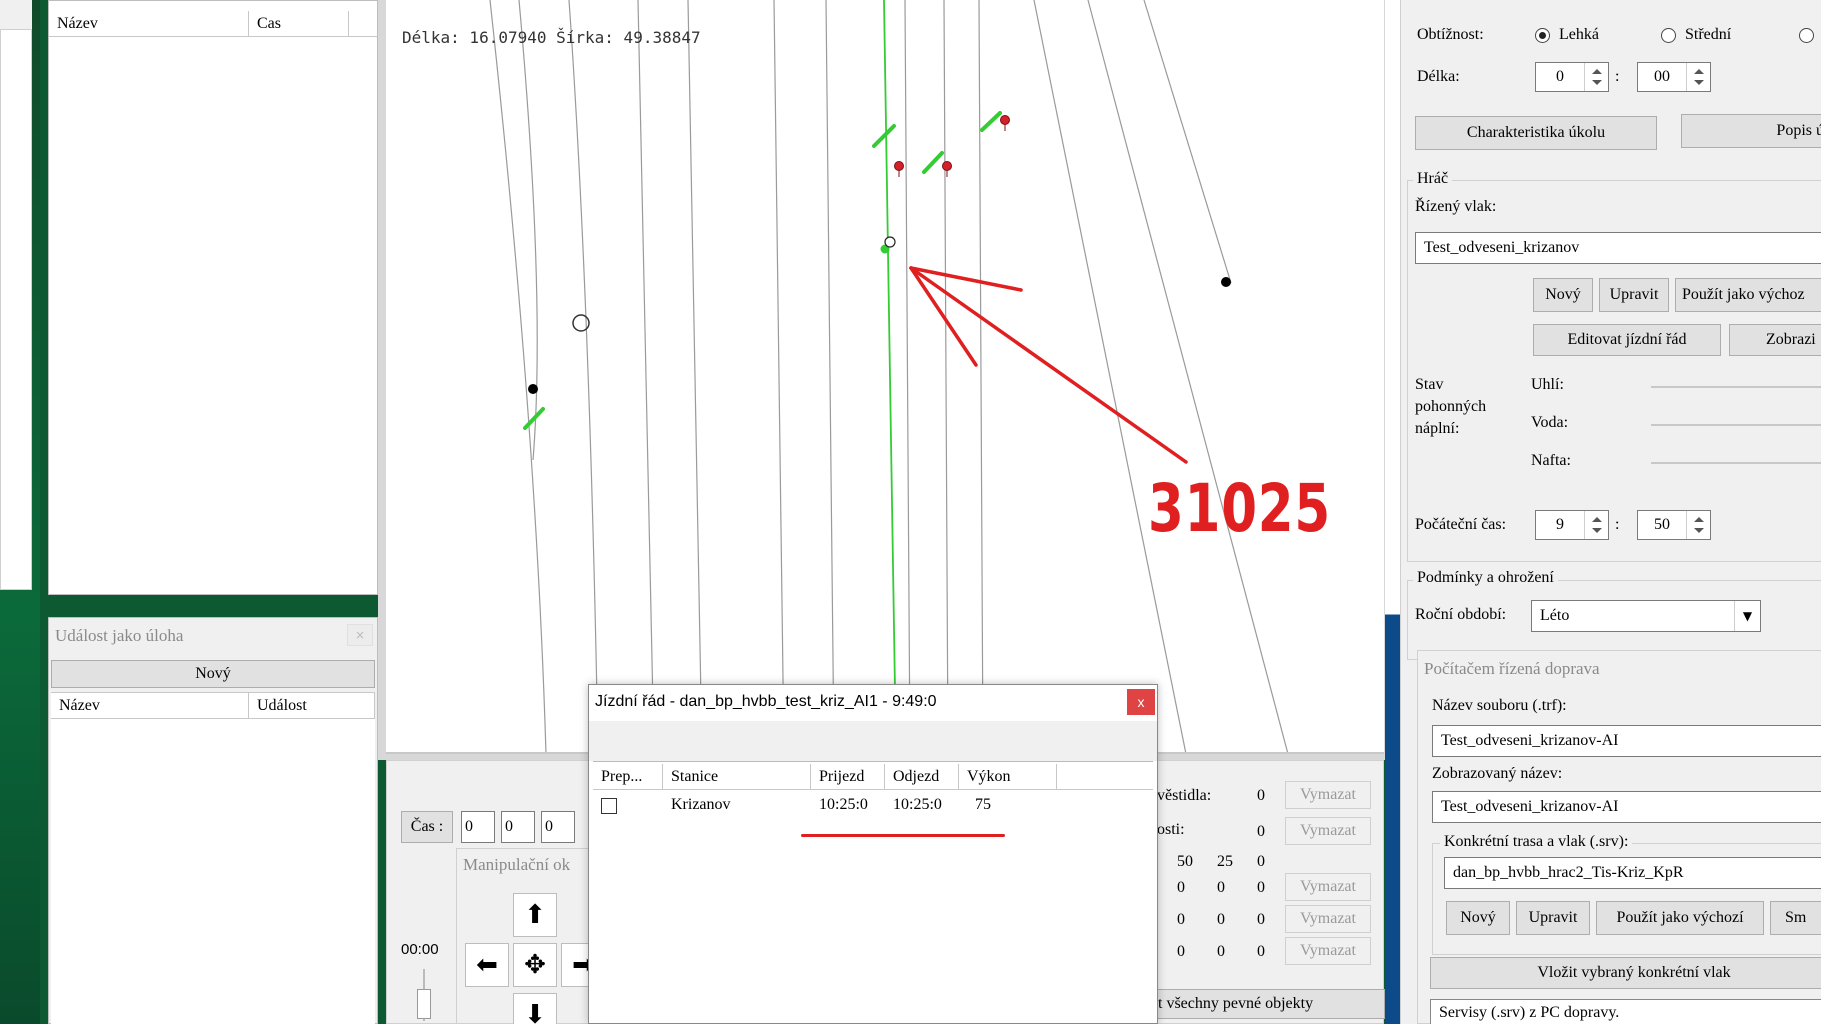 The width and height of the screenshot is (1821, 1024). I want to click on col-station-header: Stanice, so click(737, 776).